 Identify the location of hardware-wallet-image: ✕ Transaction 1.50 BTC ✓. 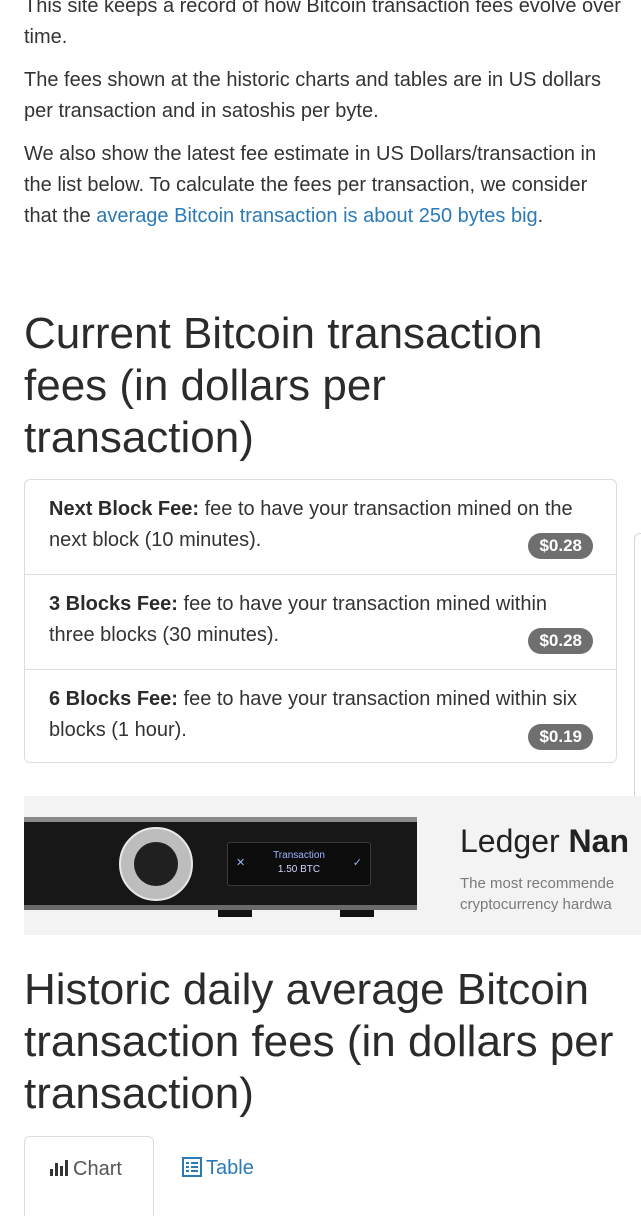
(220, 867).